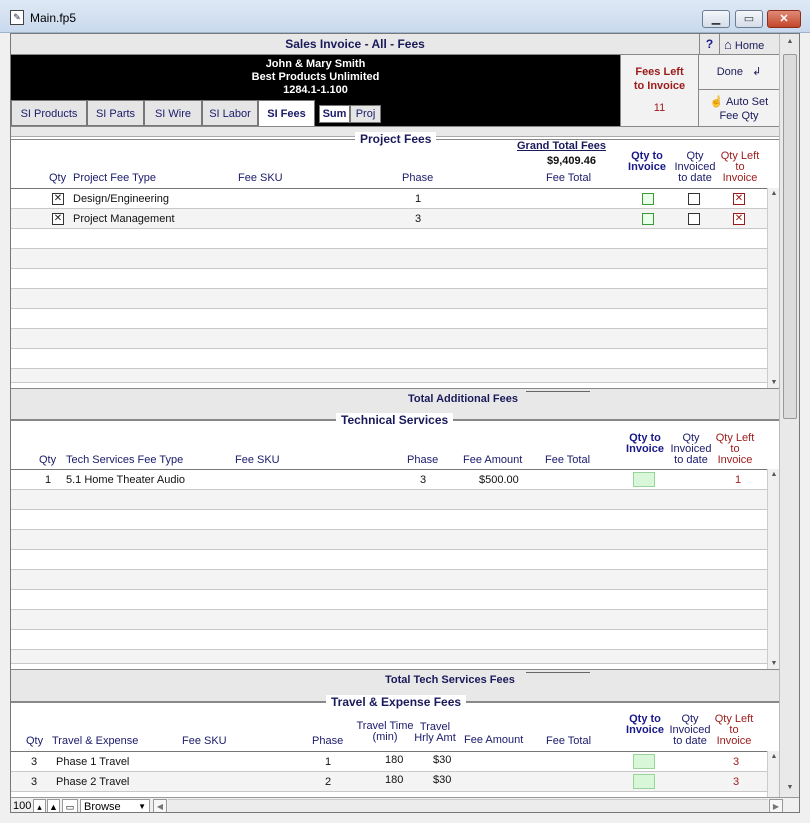 This screenshot has height=823, width=810. What do you see at coordinates (17, 17) in the screenshot?
I see `app-icon: ✎` at bounding box center [17, 17].